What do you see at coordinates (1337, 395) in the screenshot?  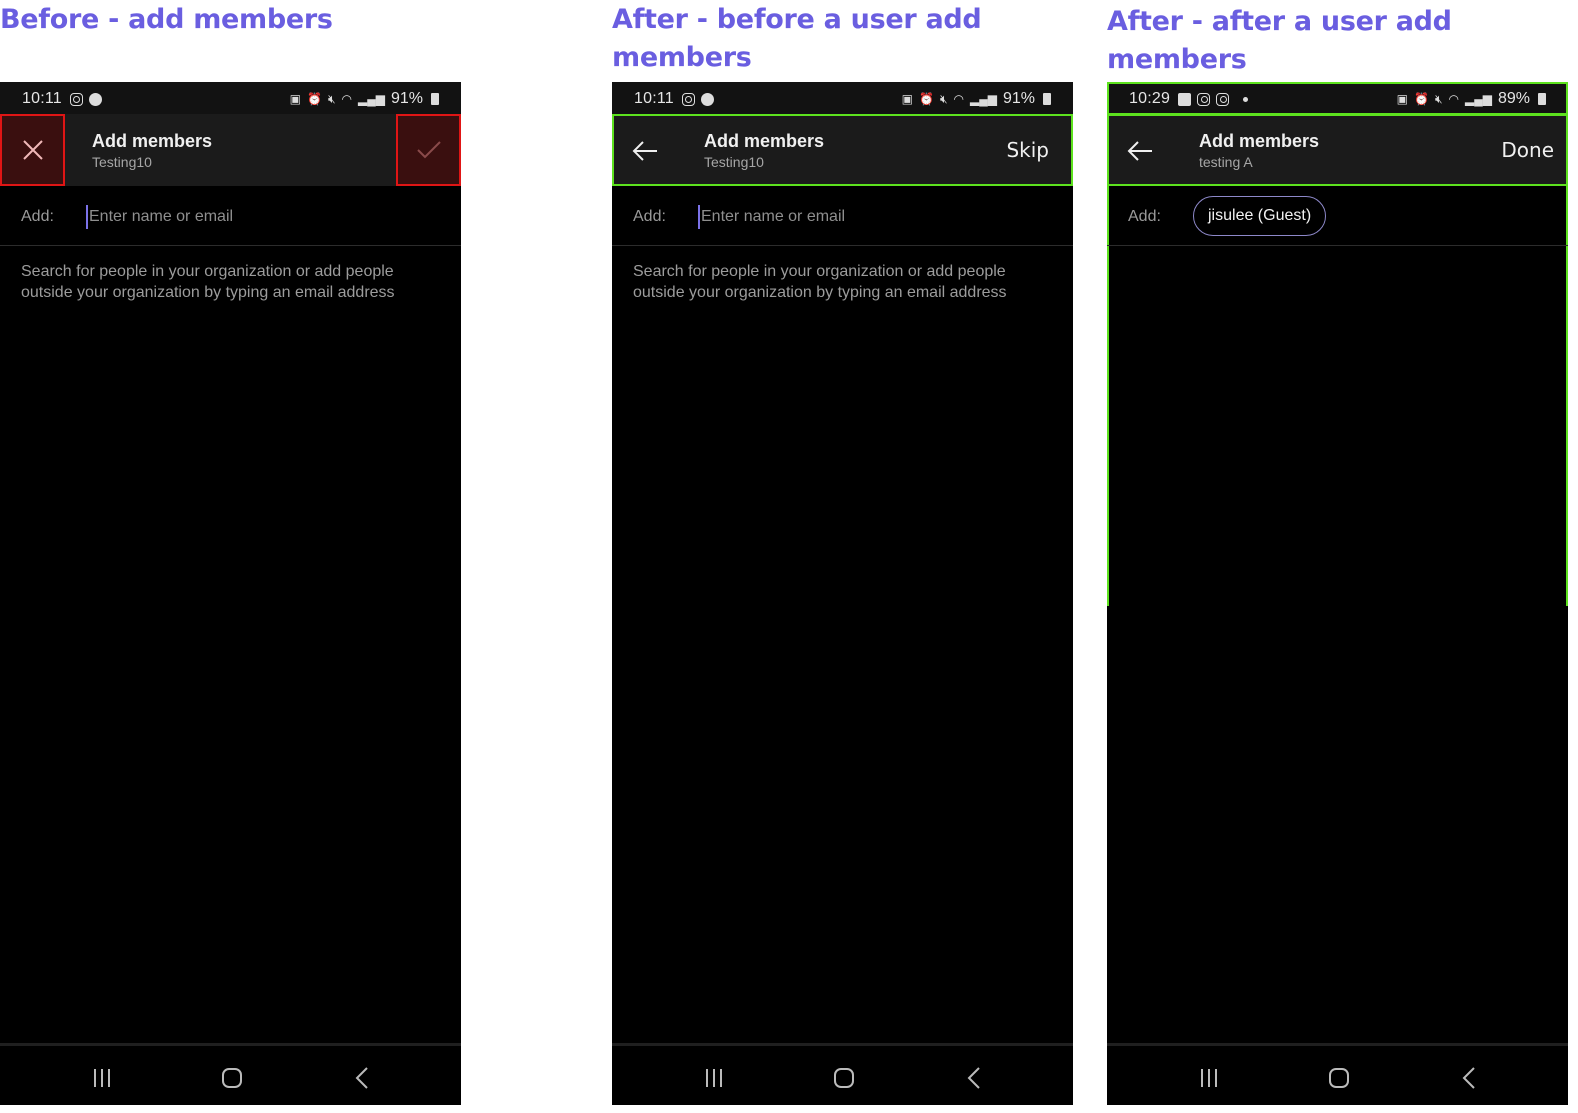 I see `highlight-outline-content` at bounding box center [1337, 395].